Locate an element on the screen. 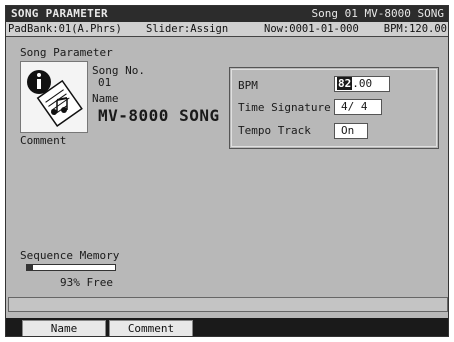  info-document-icon is located at coordinates (54, 97).